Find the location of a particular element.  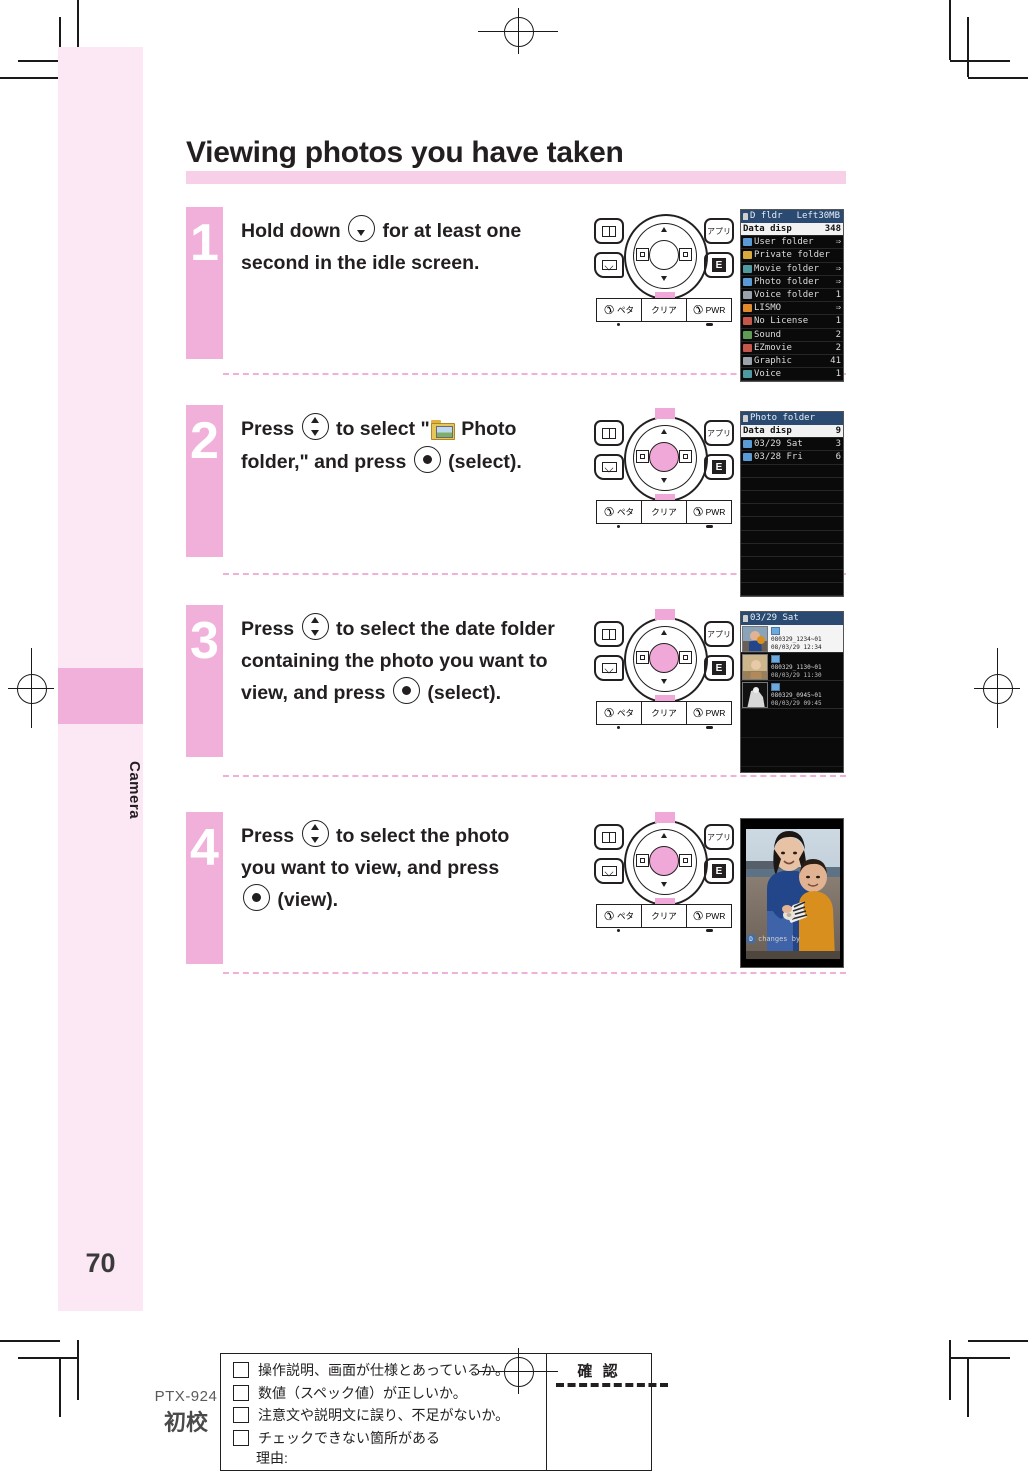

proof-stage: 初校 is located at coordinates (185, 1422).